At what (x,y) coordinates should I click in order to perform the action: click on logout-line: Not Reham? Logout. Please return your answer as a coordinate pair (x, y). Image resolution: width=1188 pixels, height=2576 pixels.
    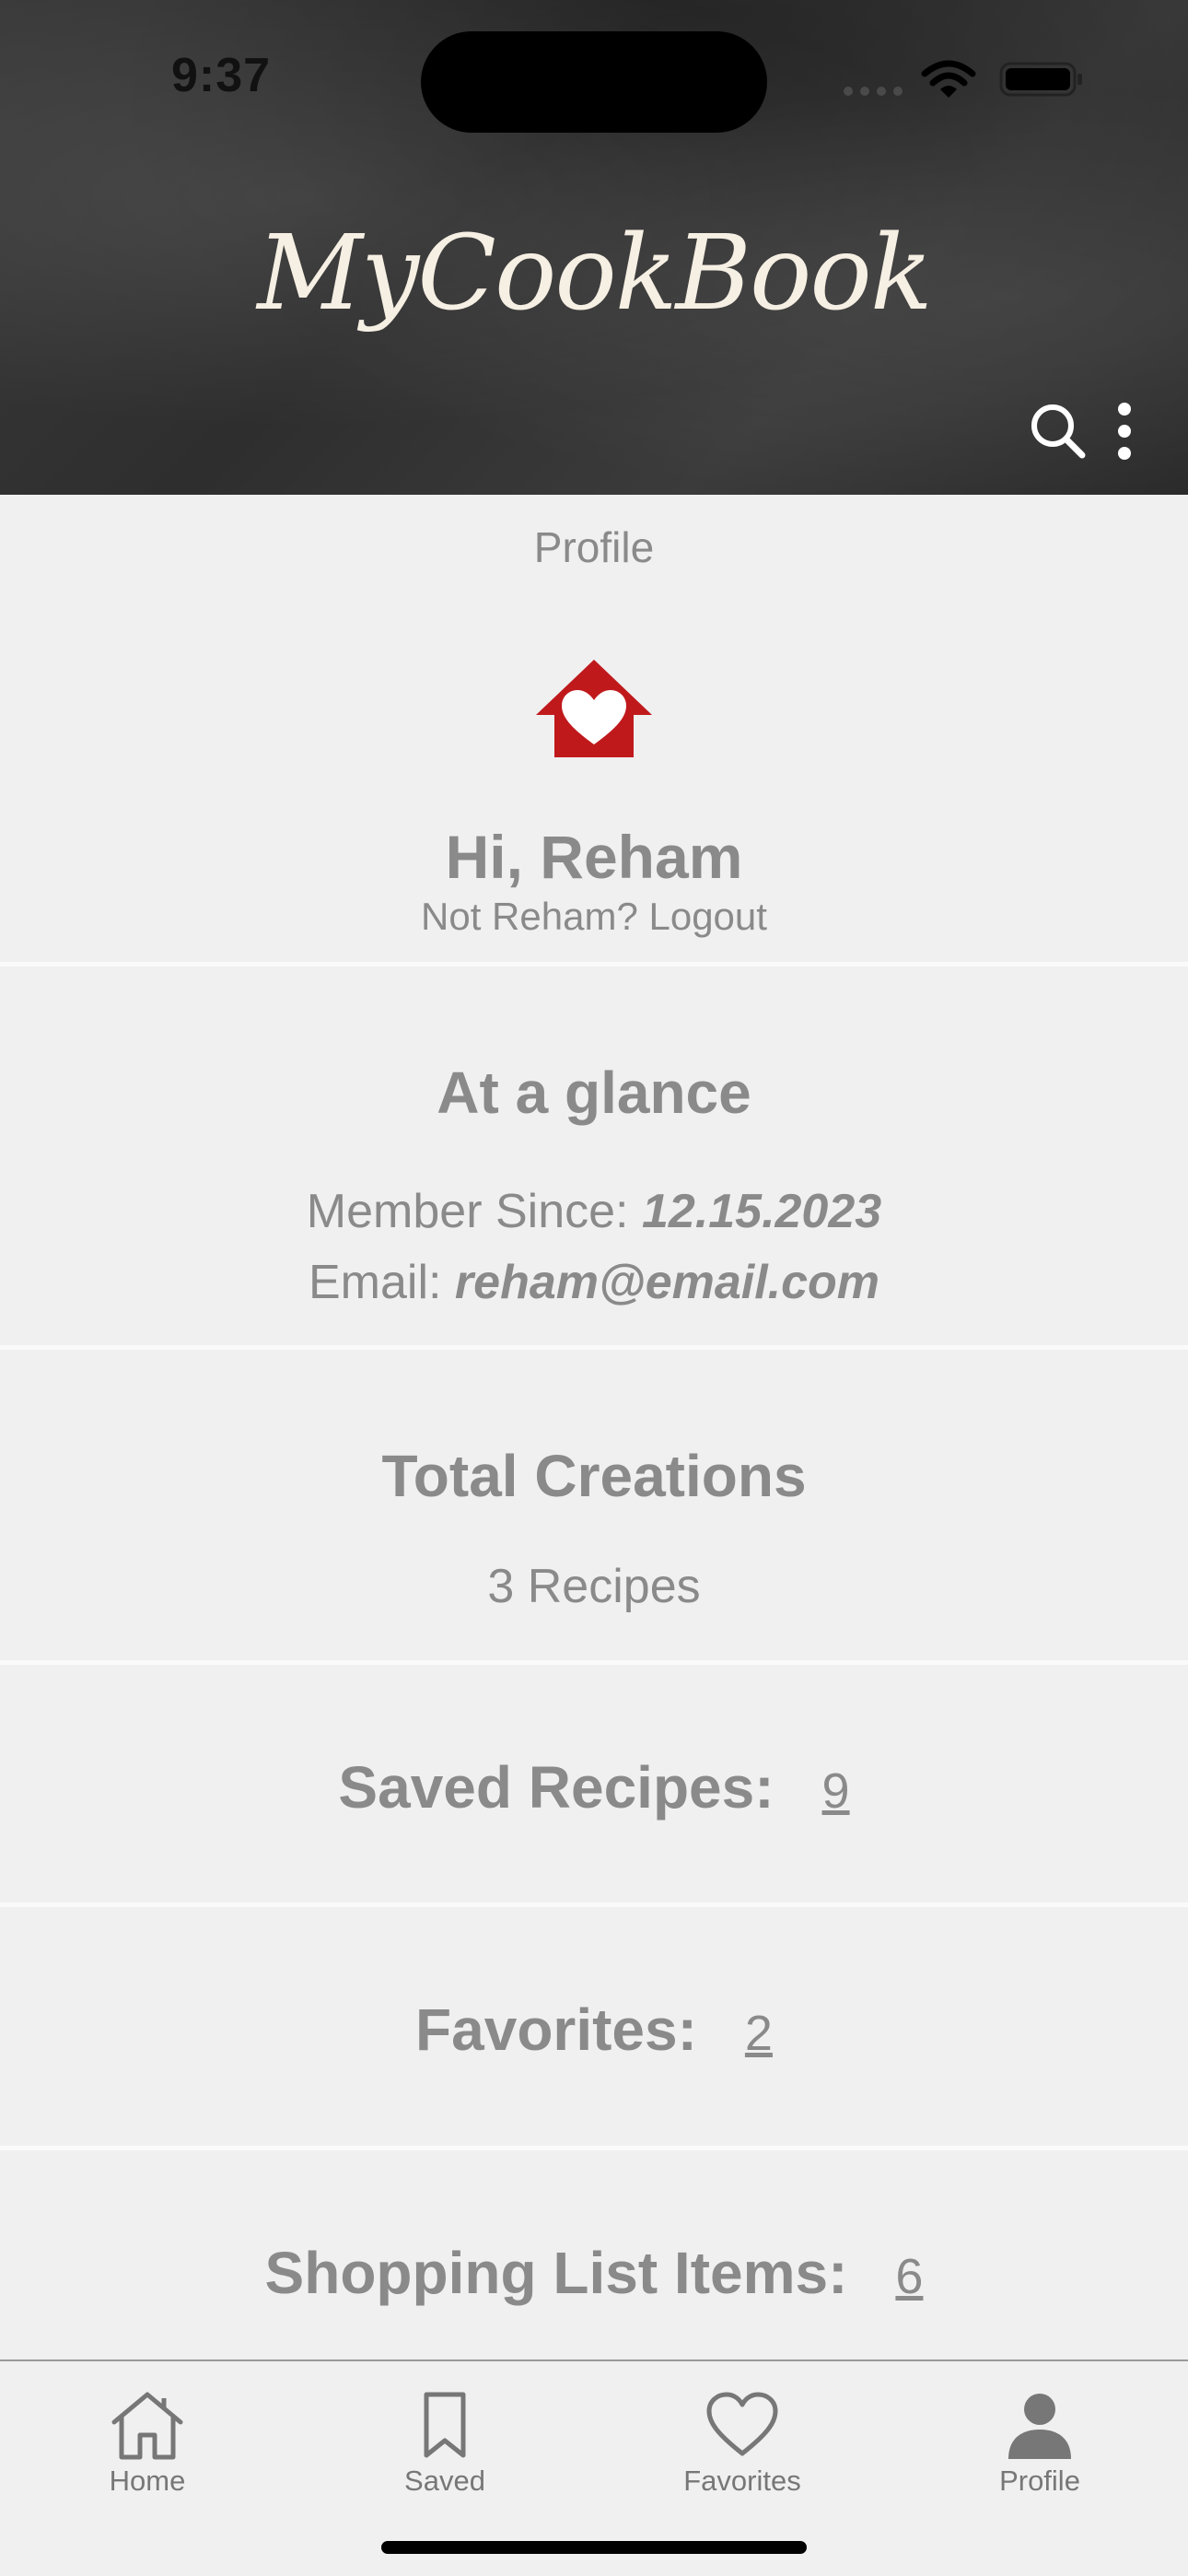
    Looking at the image, I should click on (594, 917).